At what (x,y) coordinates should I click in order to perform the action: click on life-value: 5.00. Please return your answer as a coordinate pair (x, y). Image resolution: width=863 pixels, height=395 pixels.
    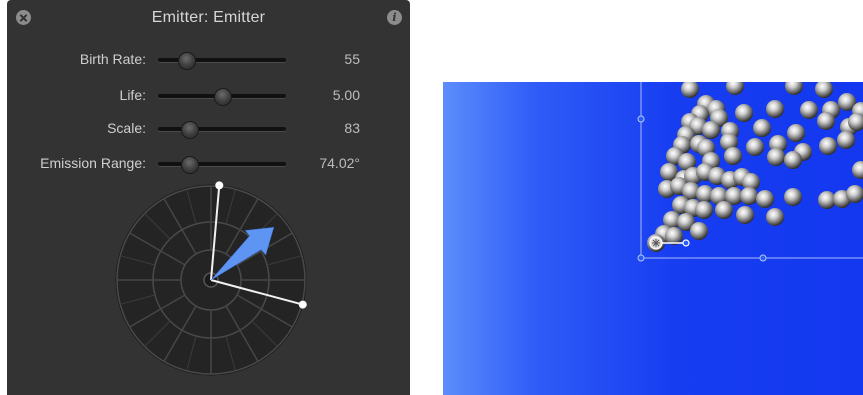
    Looking at the image, I should click on (346, 95).